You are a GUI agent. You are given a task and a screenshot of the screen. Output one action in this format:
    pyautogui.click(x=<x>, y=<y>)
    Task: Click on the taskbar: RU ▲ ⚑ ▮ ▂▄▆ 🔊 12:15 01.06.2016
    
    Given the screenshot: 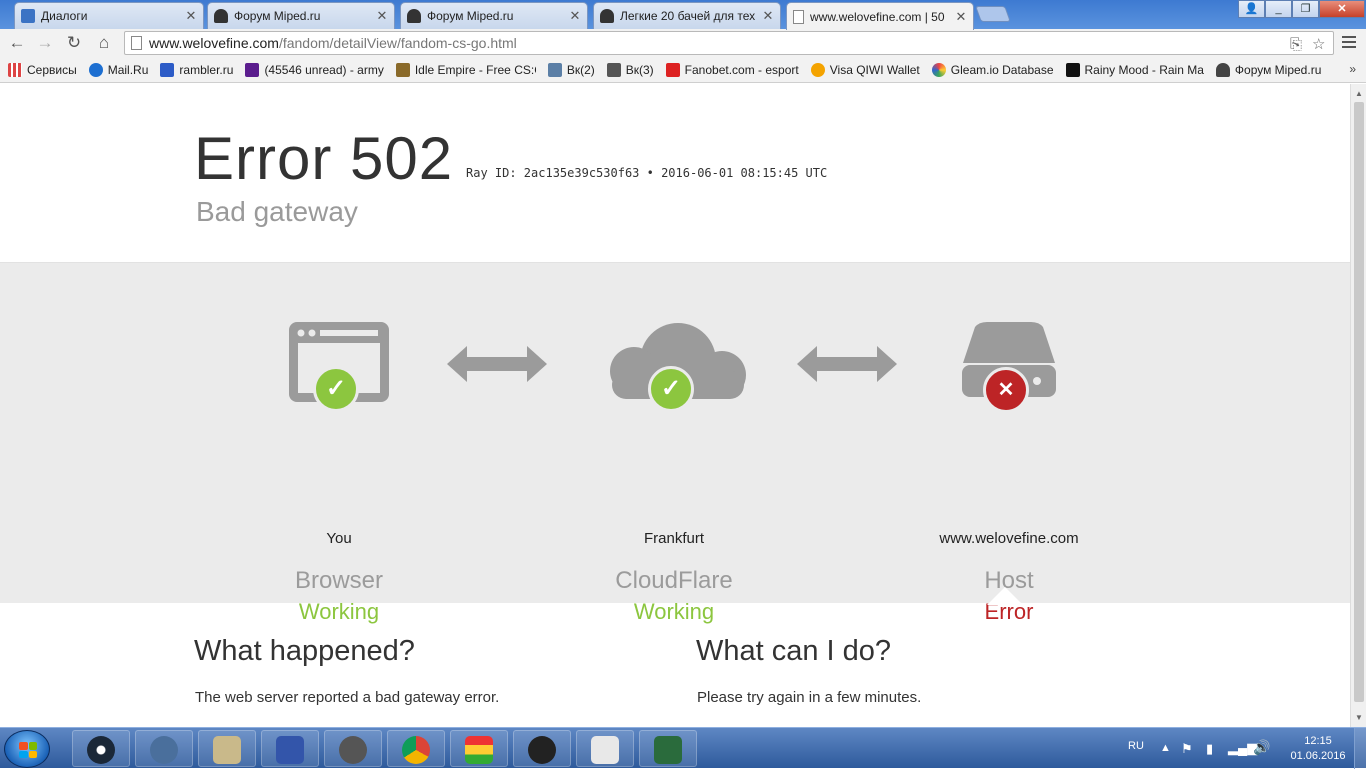 What is the action you would take?
    pyautogui.click(x=683, y=748)
    